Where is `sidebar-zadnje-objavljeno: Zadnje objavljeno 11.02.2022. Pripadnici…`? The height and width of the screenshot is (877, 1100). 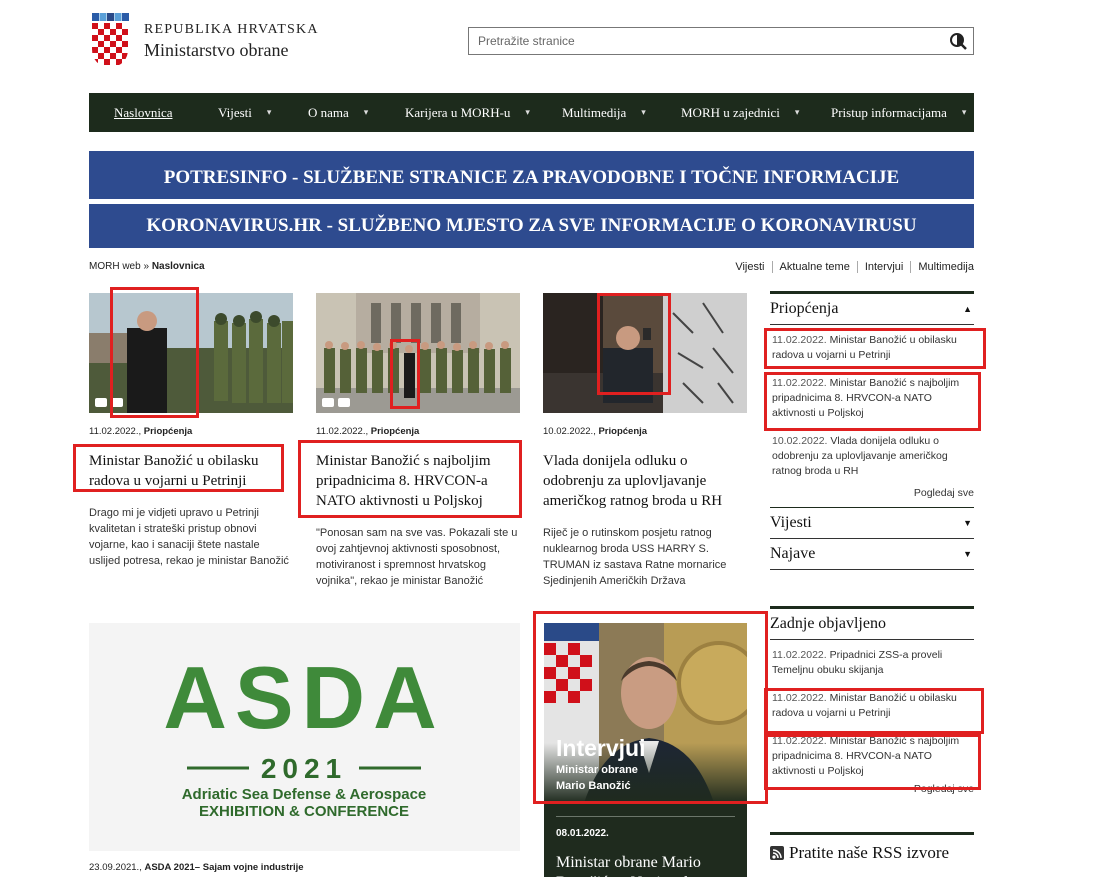 sidebar-zadnje-objavljeno: Zadnje objavljeno 11.02.2022. Pripadnici… is located at coordinates (872, 700).